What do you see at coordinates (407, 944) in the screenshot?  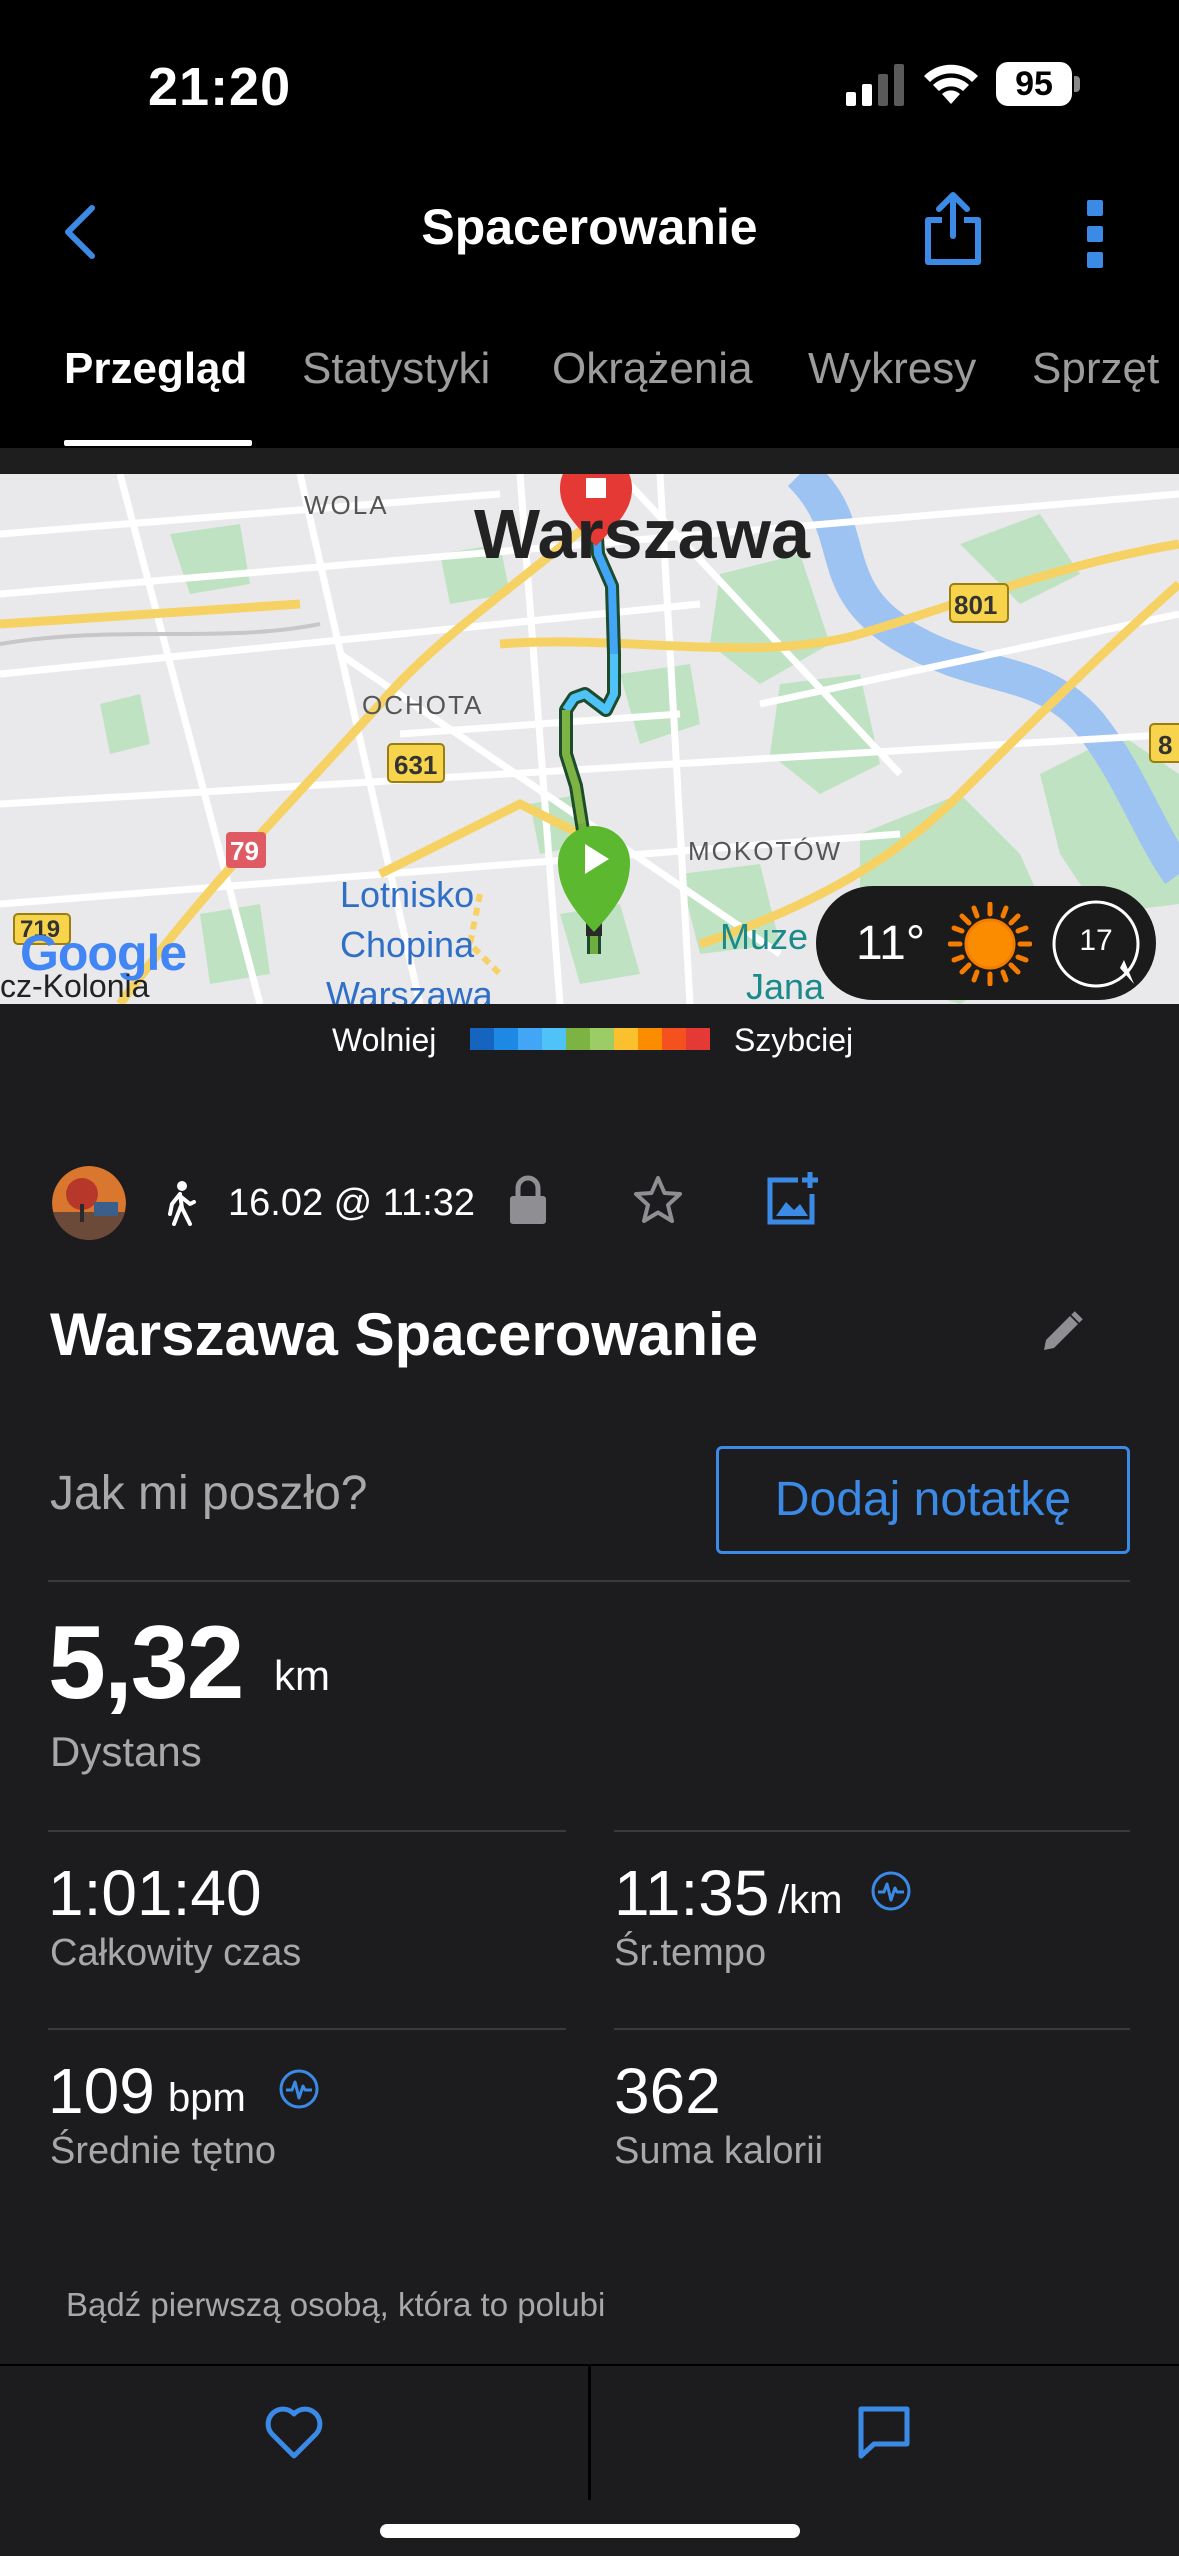 I see `map-label-airport-line2: Chopina` at bounding box center [407, 944].